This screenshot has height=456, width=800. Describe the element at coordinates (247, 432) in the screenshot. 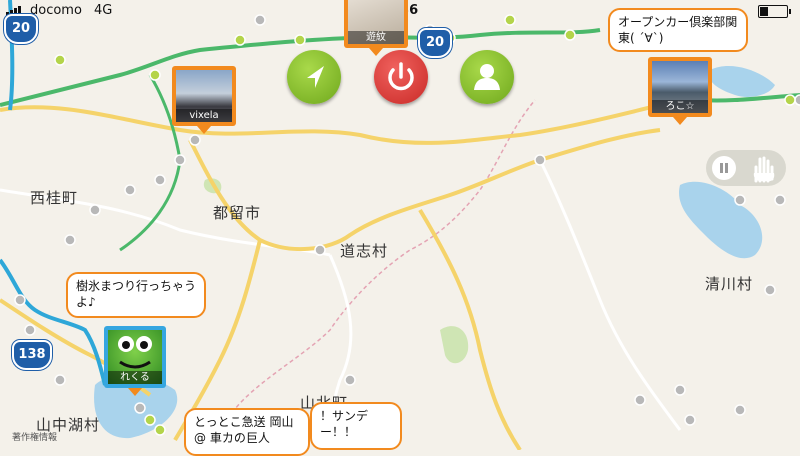

I see `message-bubble: とっとこ急送 岡山@ 車カの巨人` at that location.